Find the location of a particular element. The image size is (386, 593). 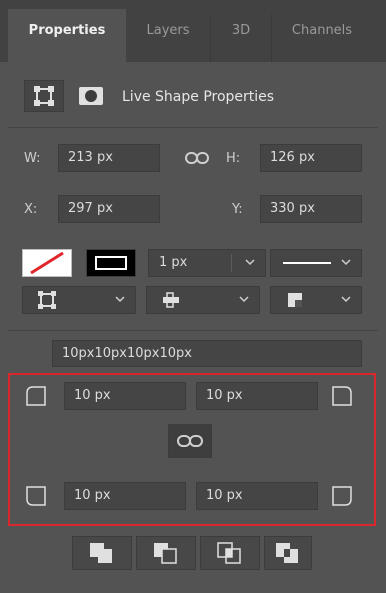

bottom-right-corner-icon is located at coordinates (342, 498).